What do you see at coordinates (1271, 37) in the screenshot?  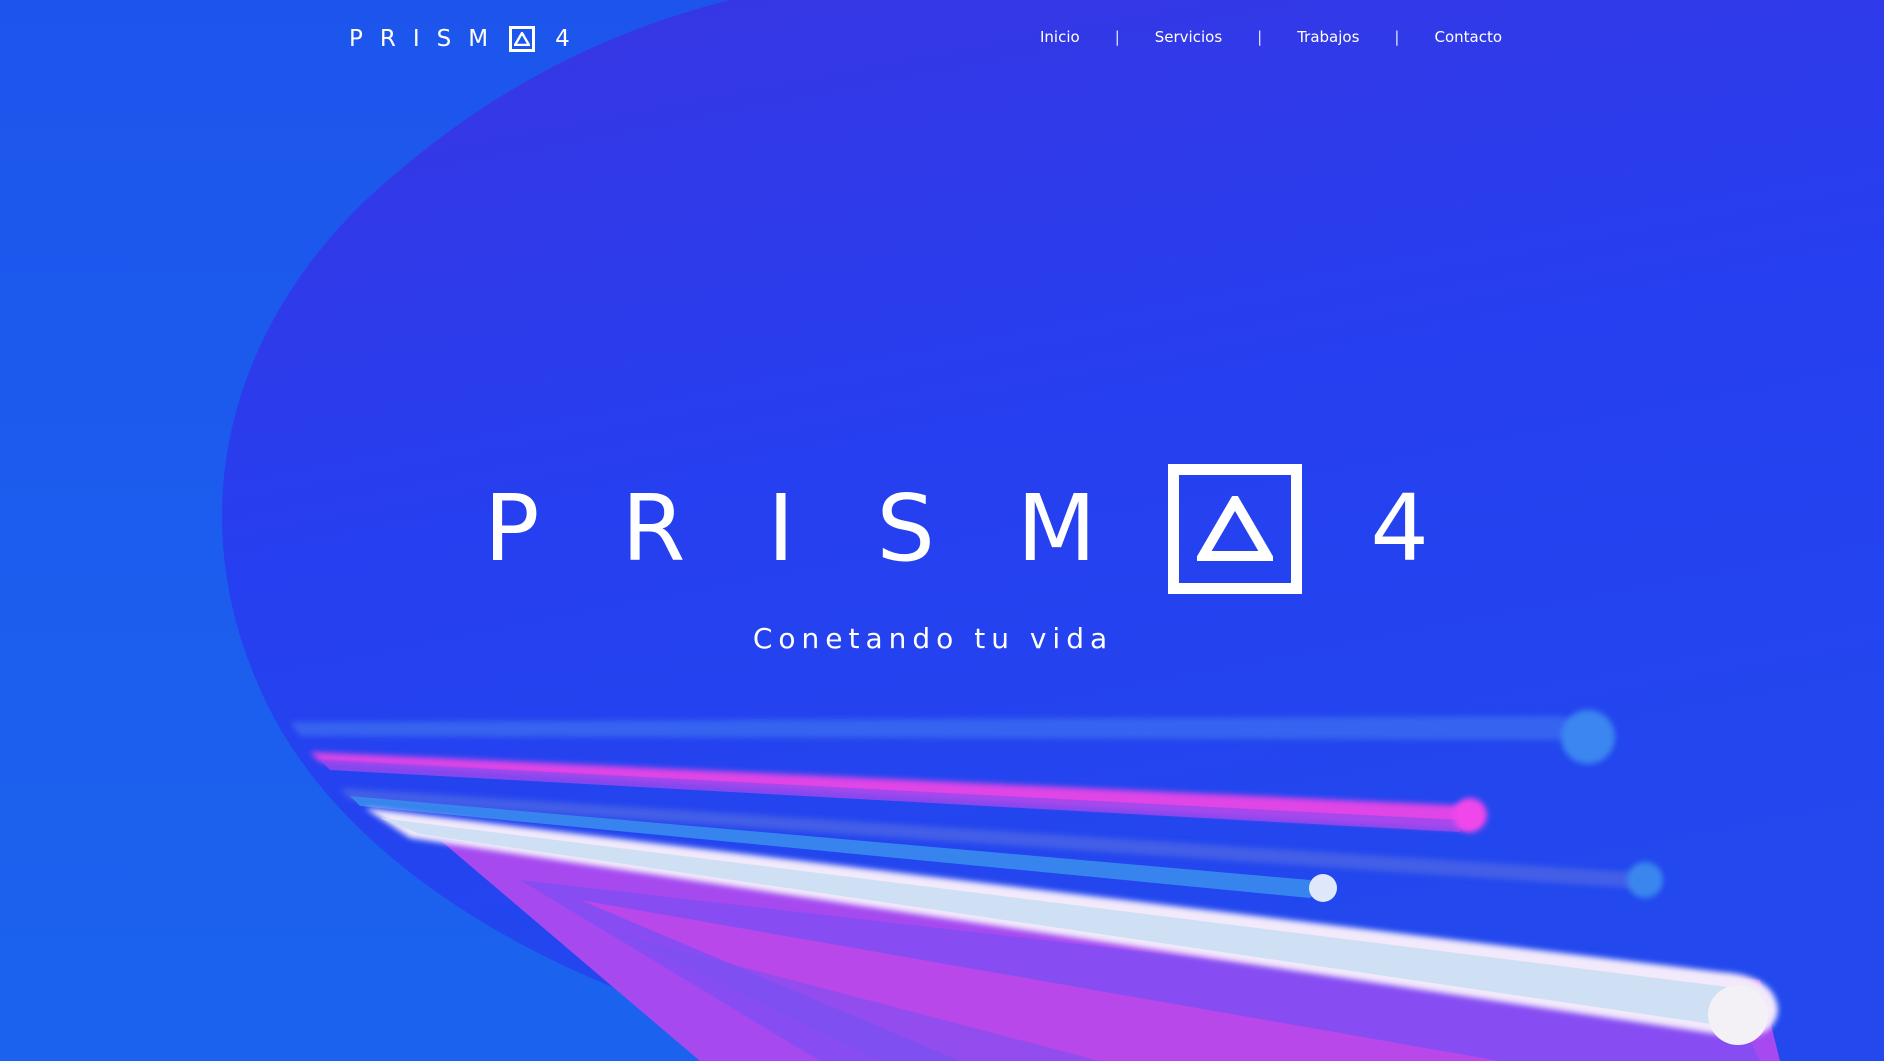 I see `main-nav: Inicio | Servicios | Trabajos | Contacto` at bounding box center [1271, 37].